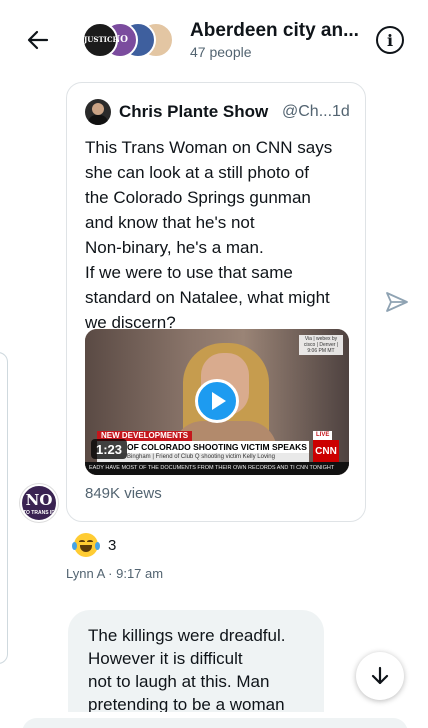 The image size is (428, 728). Describe the element at coordinates (115, 573) in the screenshot. I see `message-meta: Lynn A · 9:17 am` at that location.